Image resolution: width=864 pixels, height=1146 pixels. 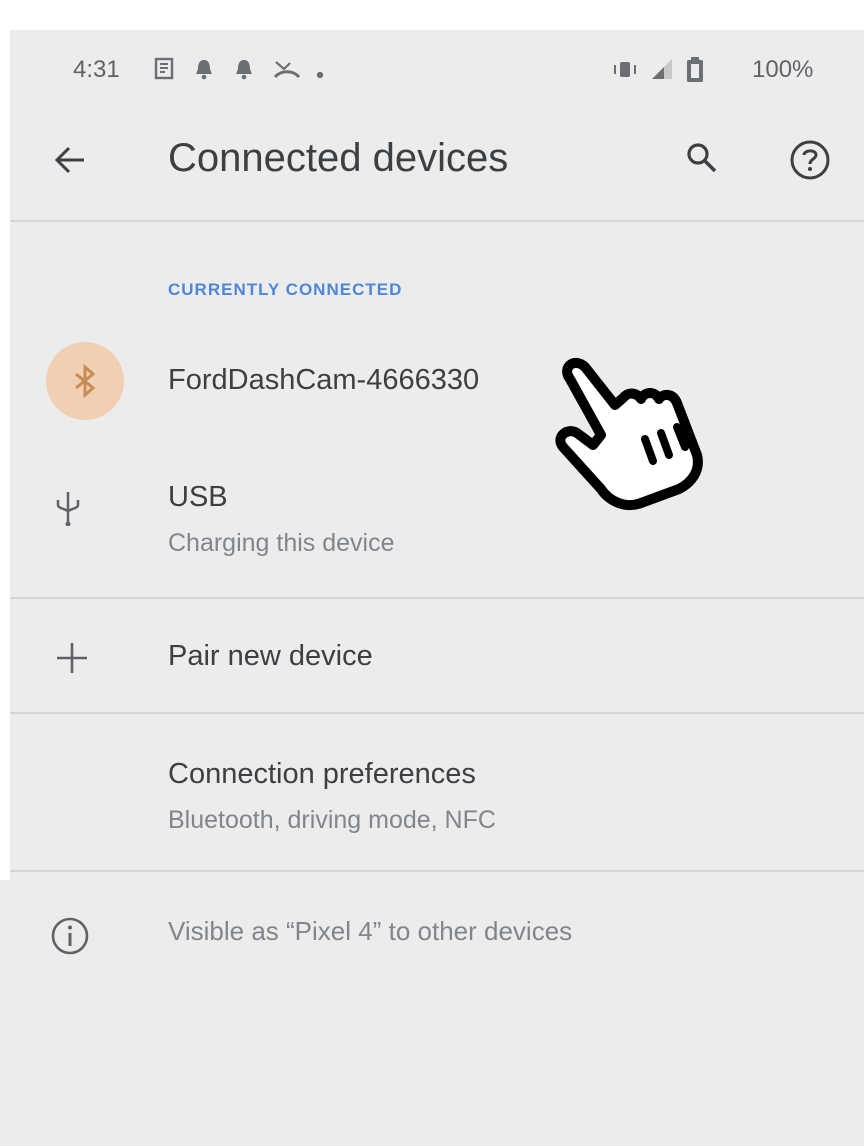 What do you see at coordinates (165, 71) in the screenshot?
I see `news-icon` at bounding box center [165, 71].